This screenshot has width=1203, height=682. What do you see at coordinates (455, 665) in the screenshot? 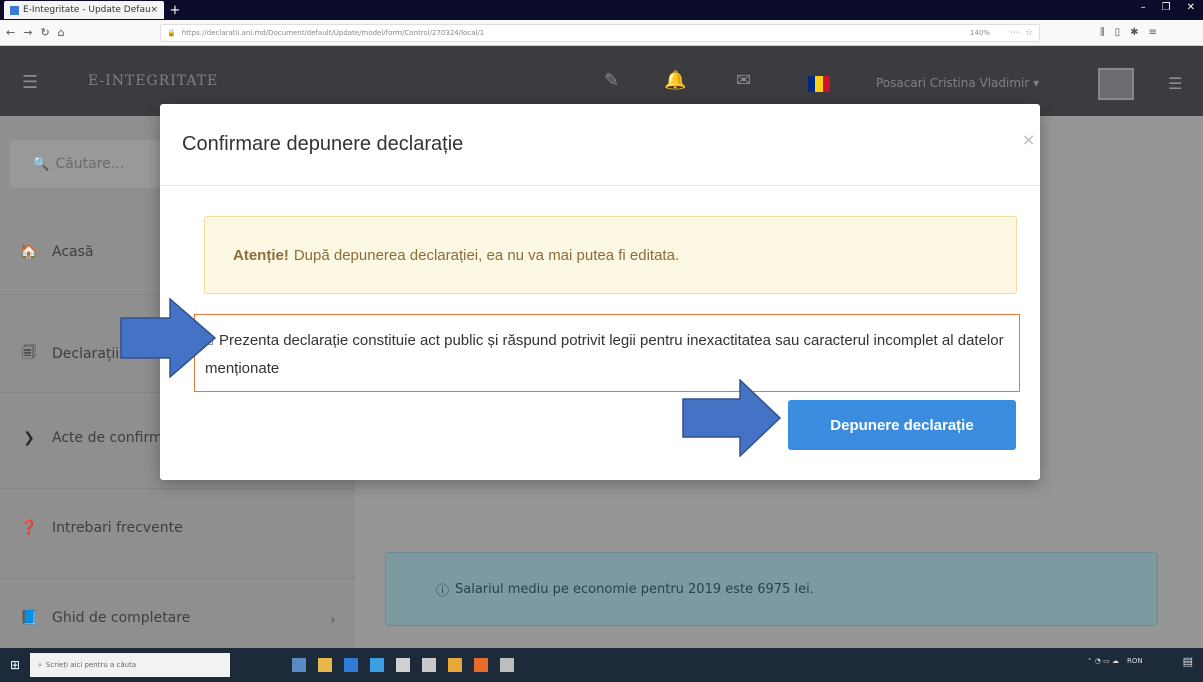
I see `chrome-icon` at bounding box center [455, 665].